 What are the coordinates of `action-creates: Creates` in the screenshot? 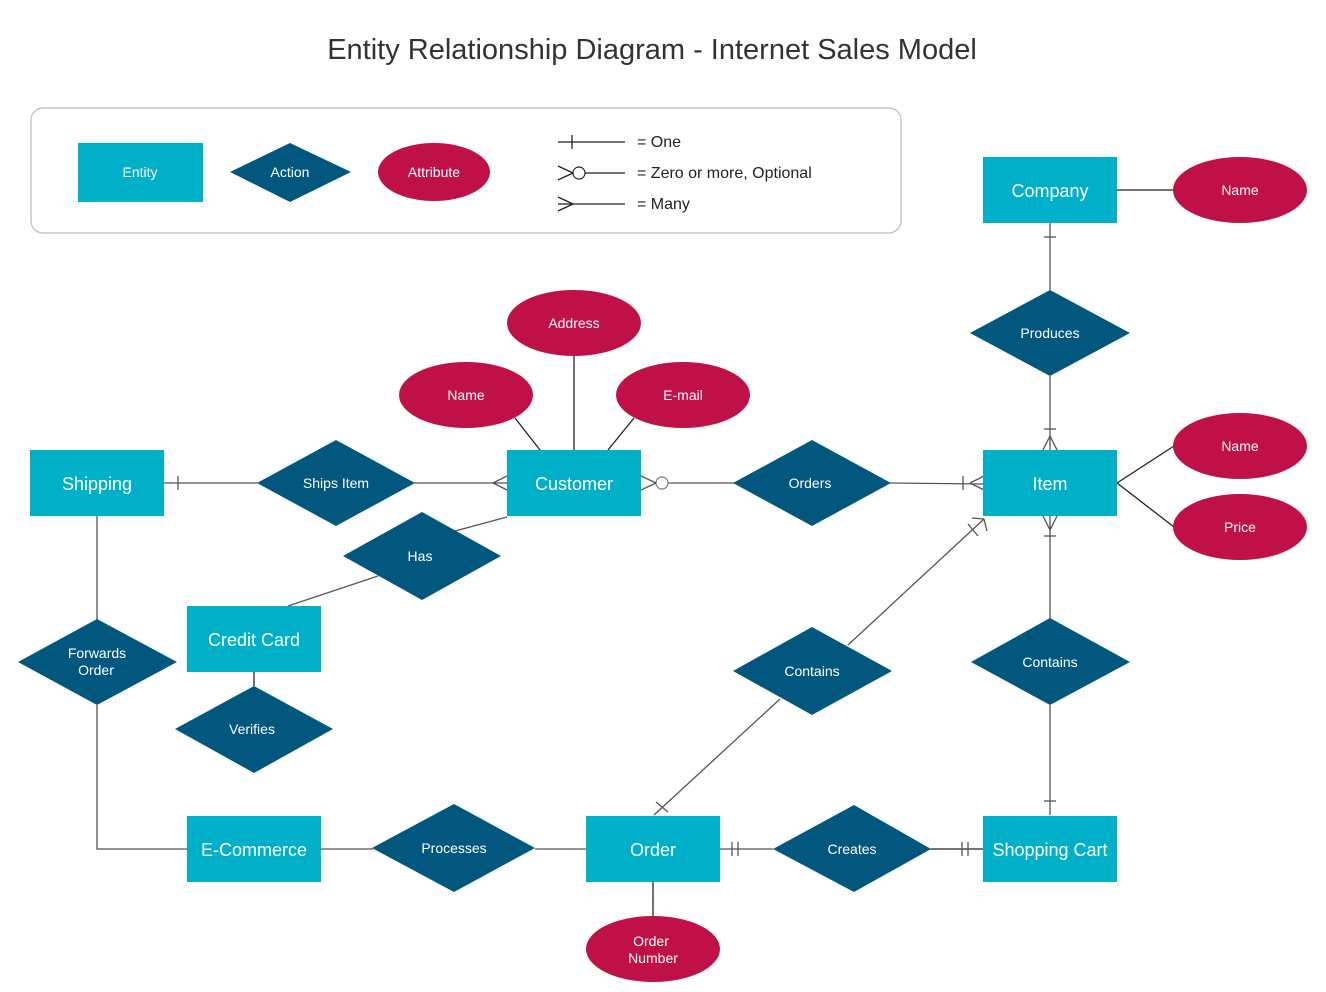 It's located at (852, 848).